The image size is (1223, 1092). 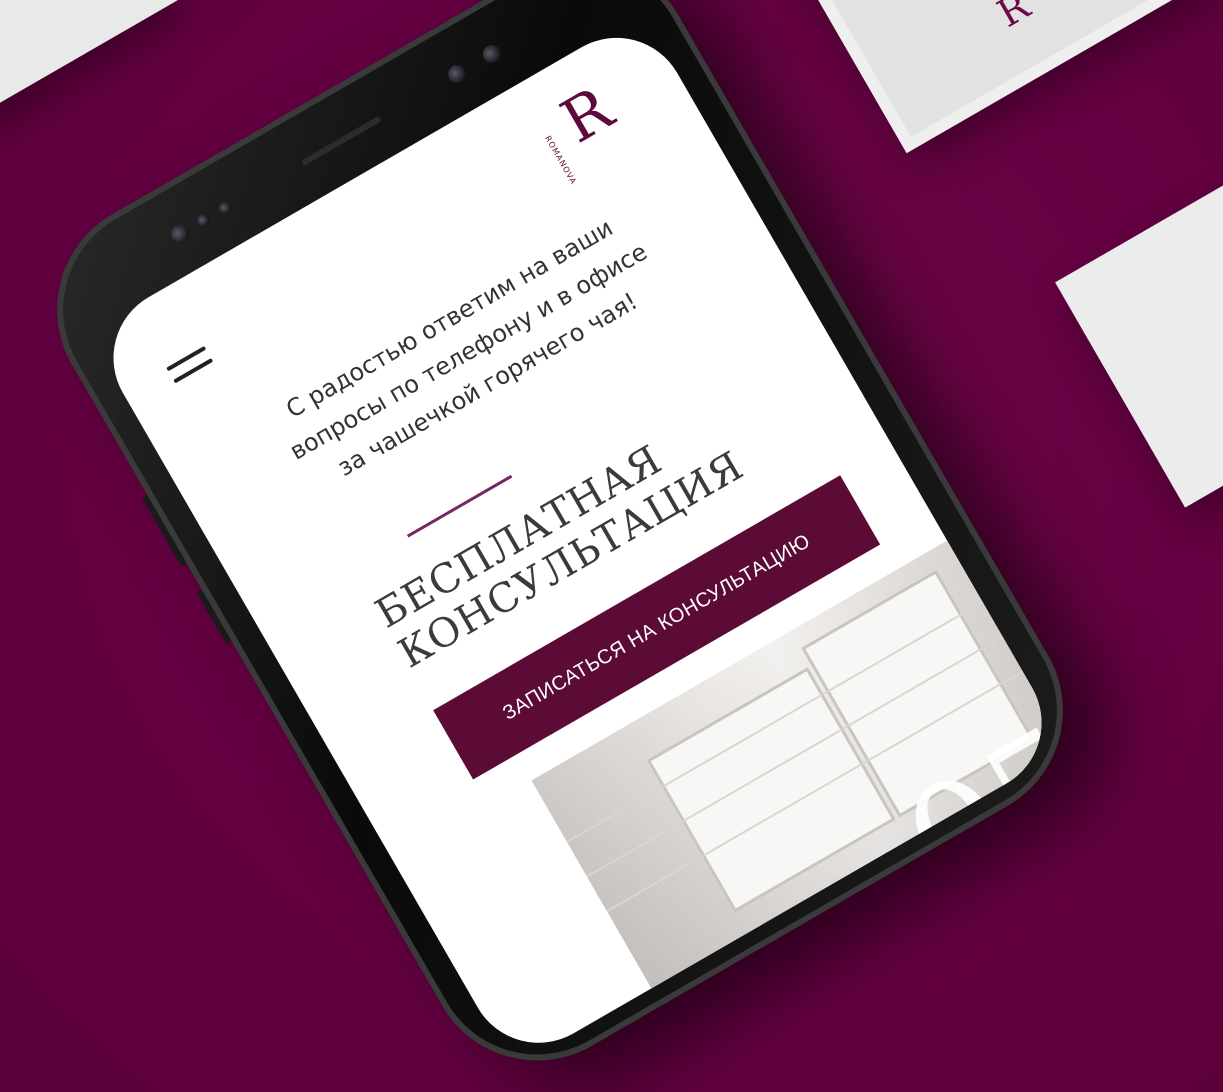 What do you see at coordinates (89, 65) in the screenshot?
I see `paper-card-top-left` at bounding box center [89, 65].